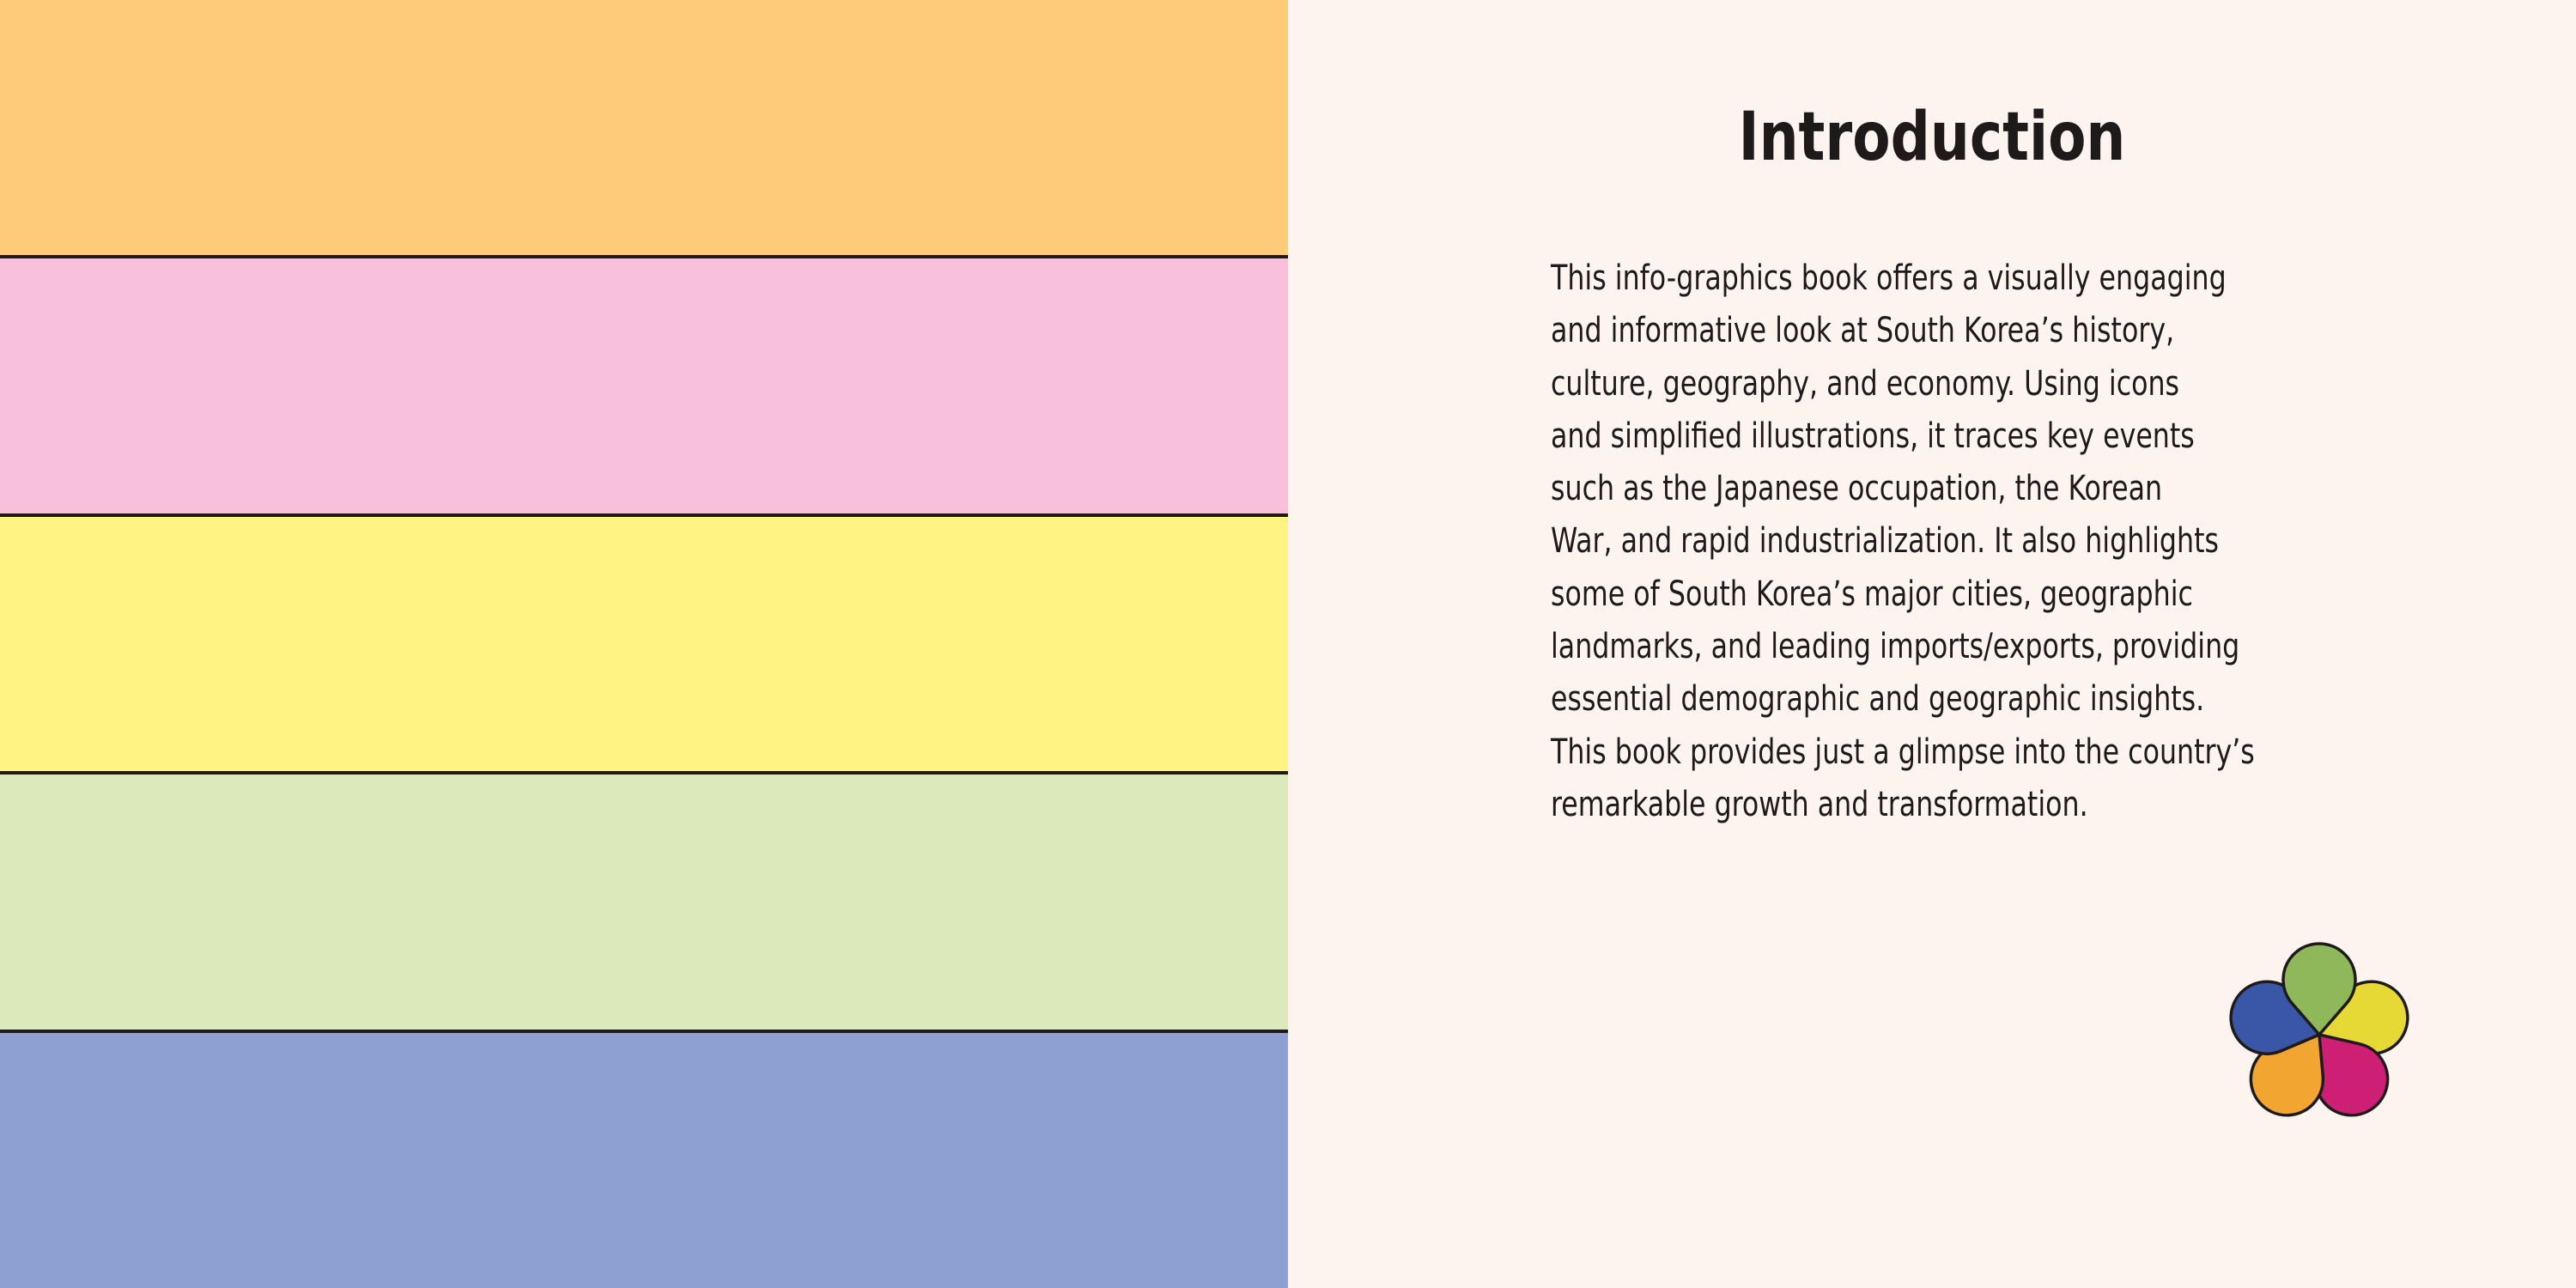  Describe the element at coordinates (2319, 1030) in the screenshot. I see `five-petal-flower-icon` at that location.